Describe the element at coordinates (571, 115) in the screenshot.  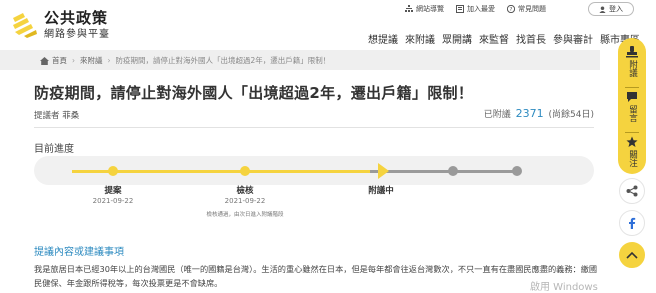
I see `attach-remaining: (尚餘54日)` at that location.